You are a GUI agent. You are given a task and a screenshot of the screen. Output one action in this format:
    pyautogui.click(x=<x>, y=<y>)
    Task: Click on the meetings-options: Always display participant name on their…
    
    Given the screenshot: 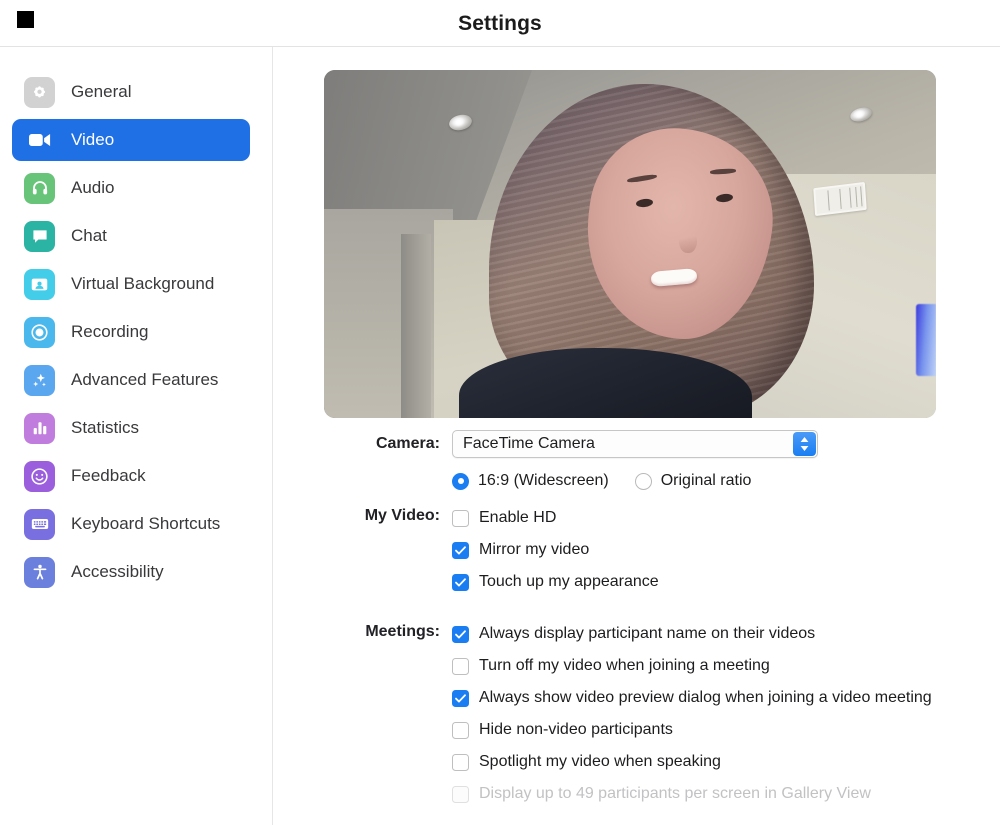 What is the action you would take?
    pyautogui.click(x=726, y=714)
    